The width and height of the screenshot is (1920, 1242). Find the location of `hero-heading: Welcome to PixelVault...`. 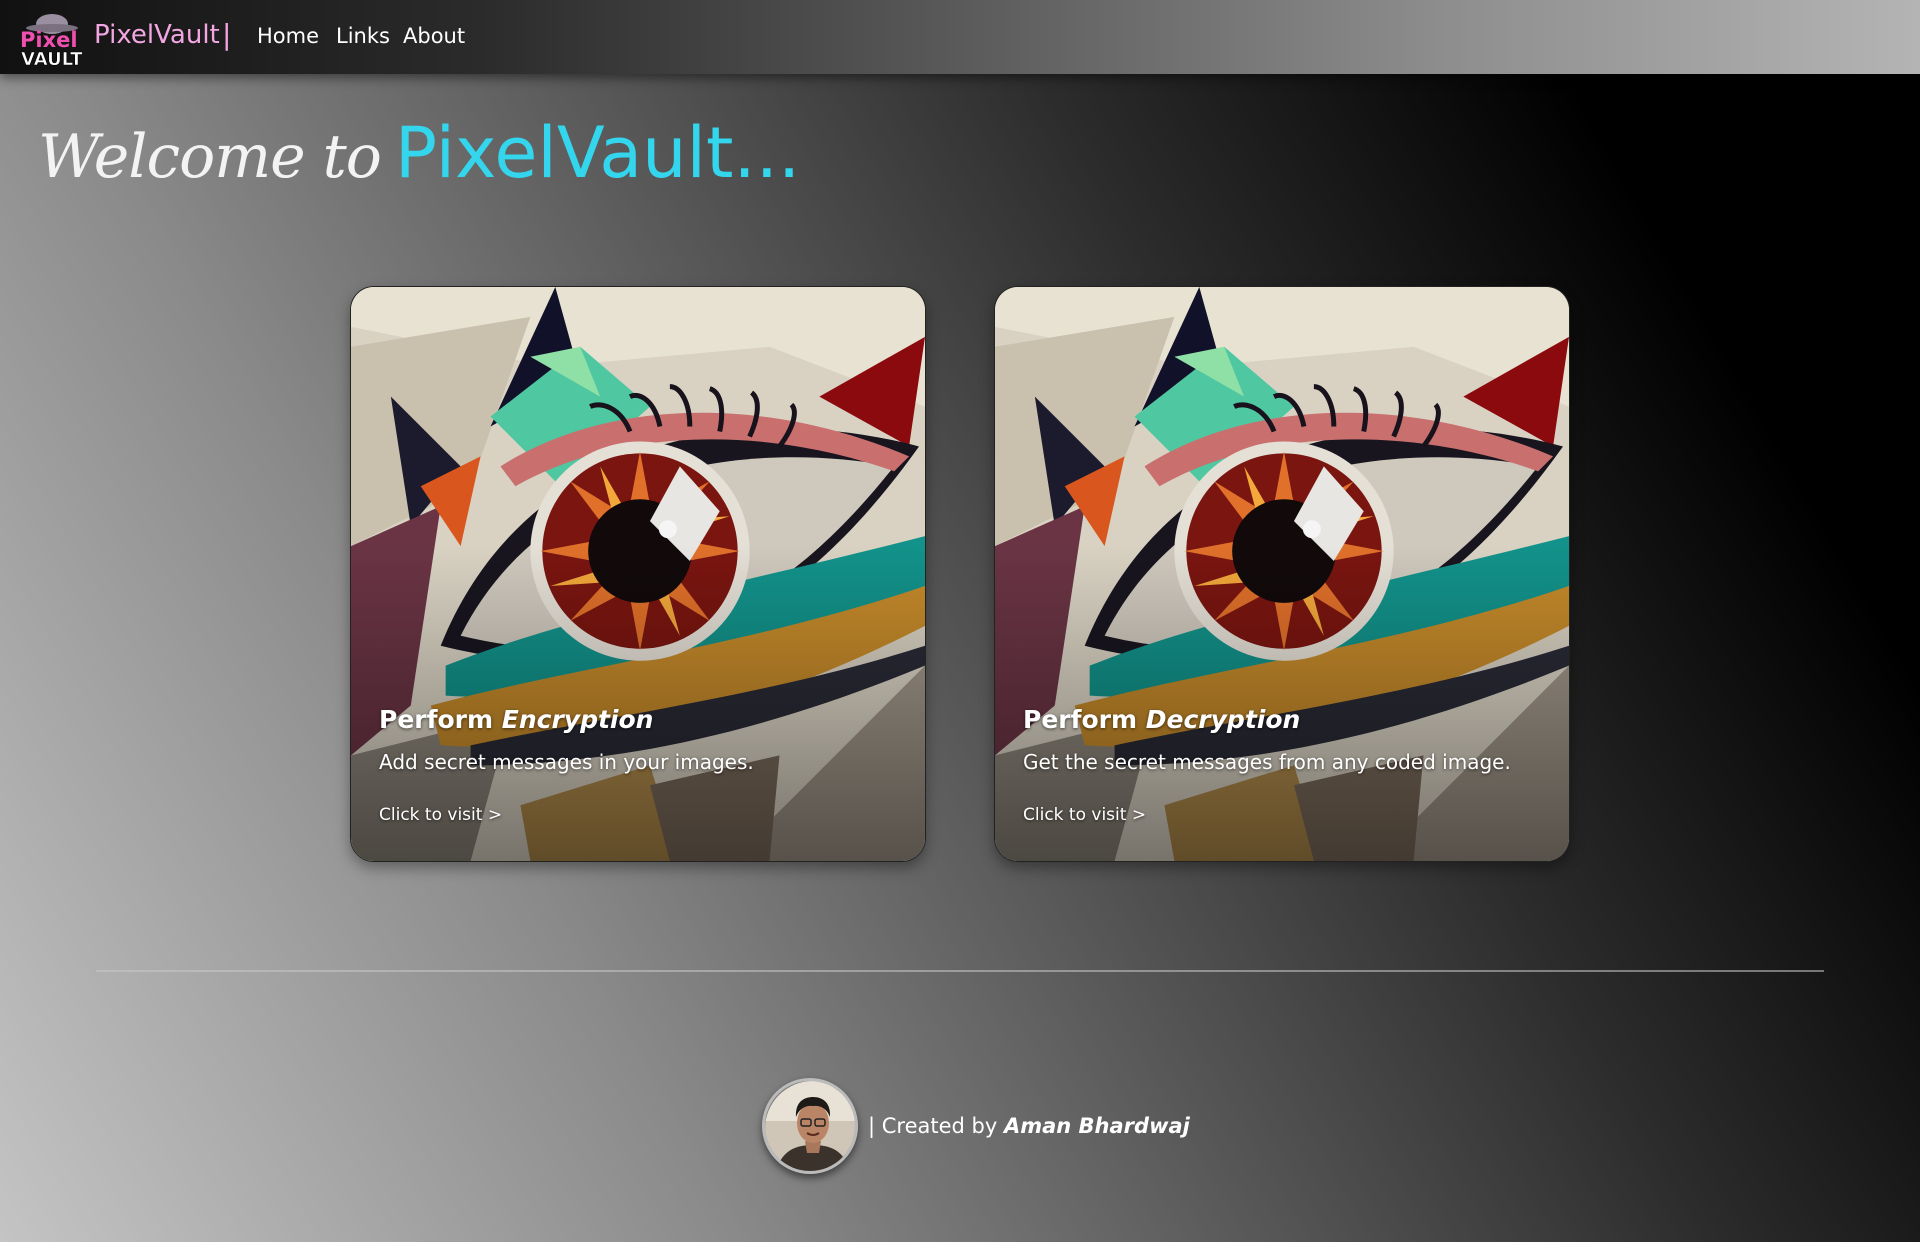

hero-heading: Welcome to PixelVault... is located at coordinates (419, 153).